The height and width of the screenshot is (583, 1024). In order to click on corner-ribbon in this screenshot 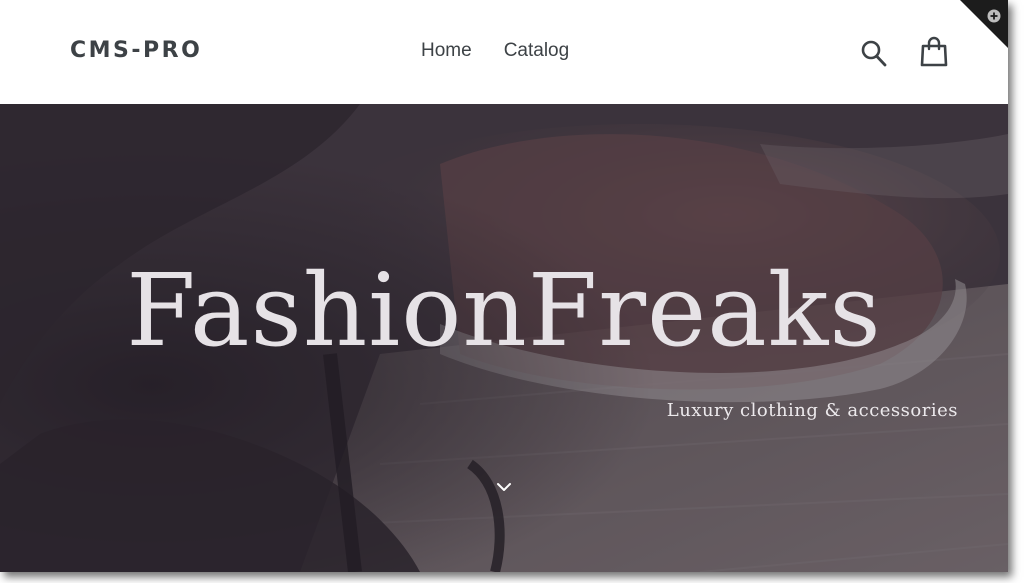, I will do `click(984, 24)`.